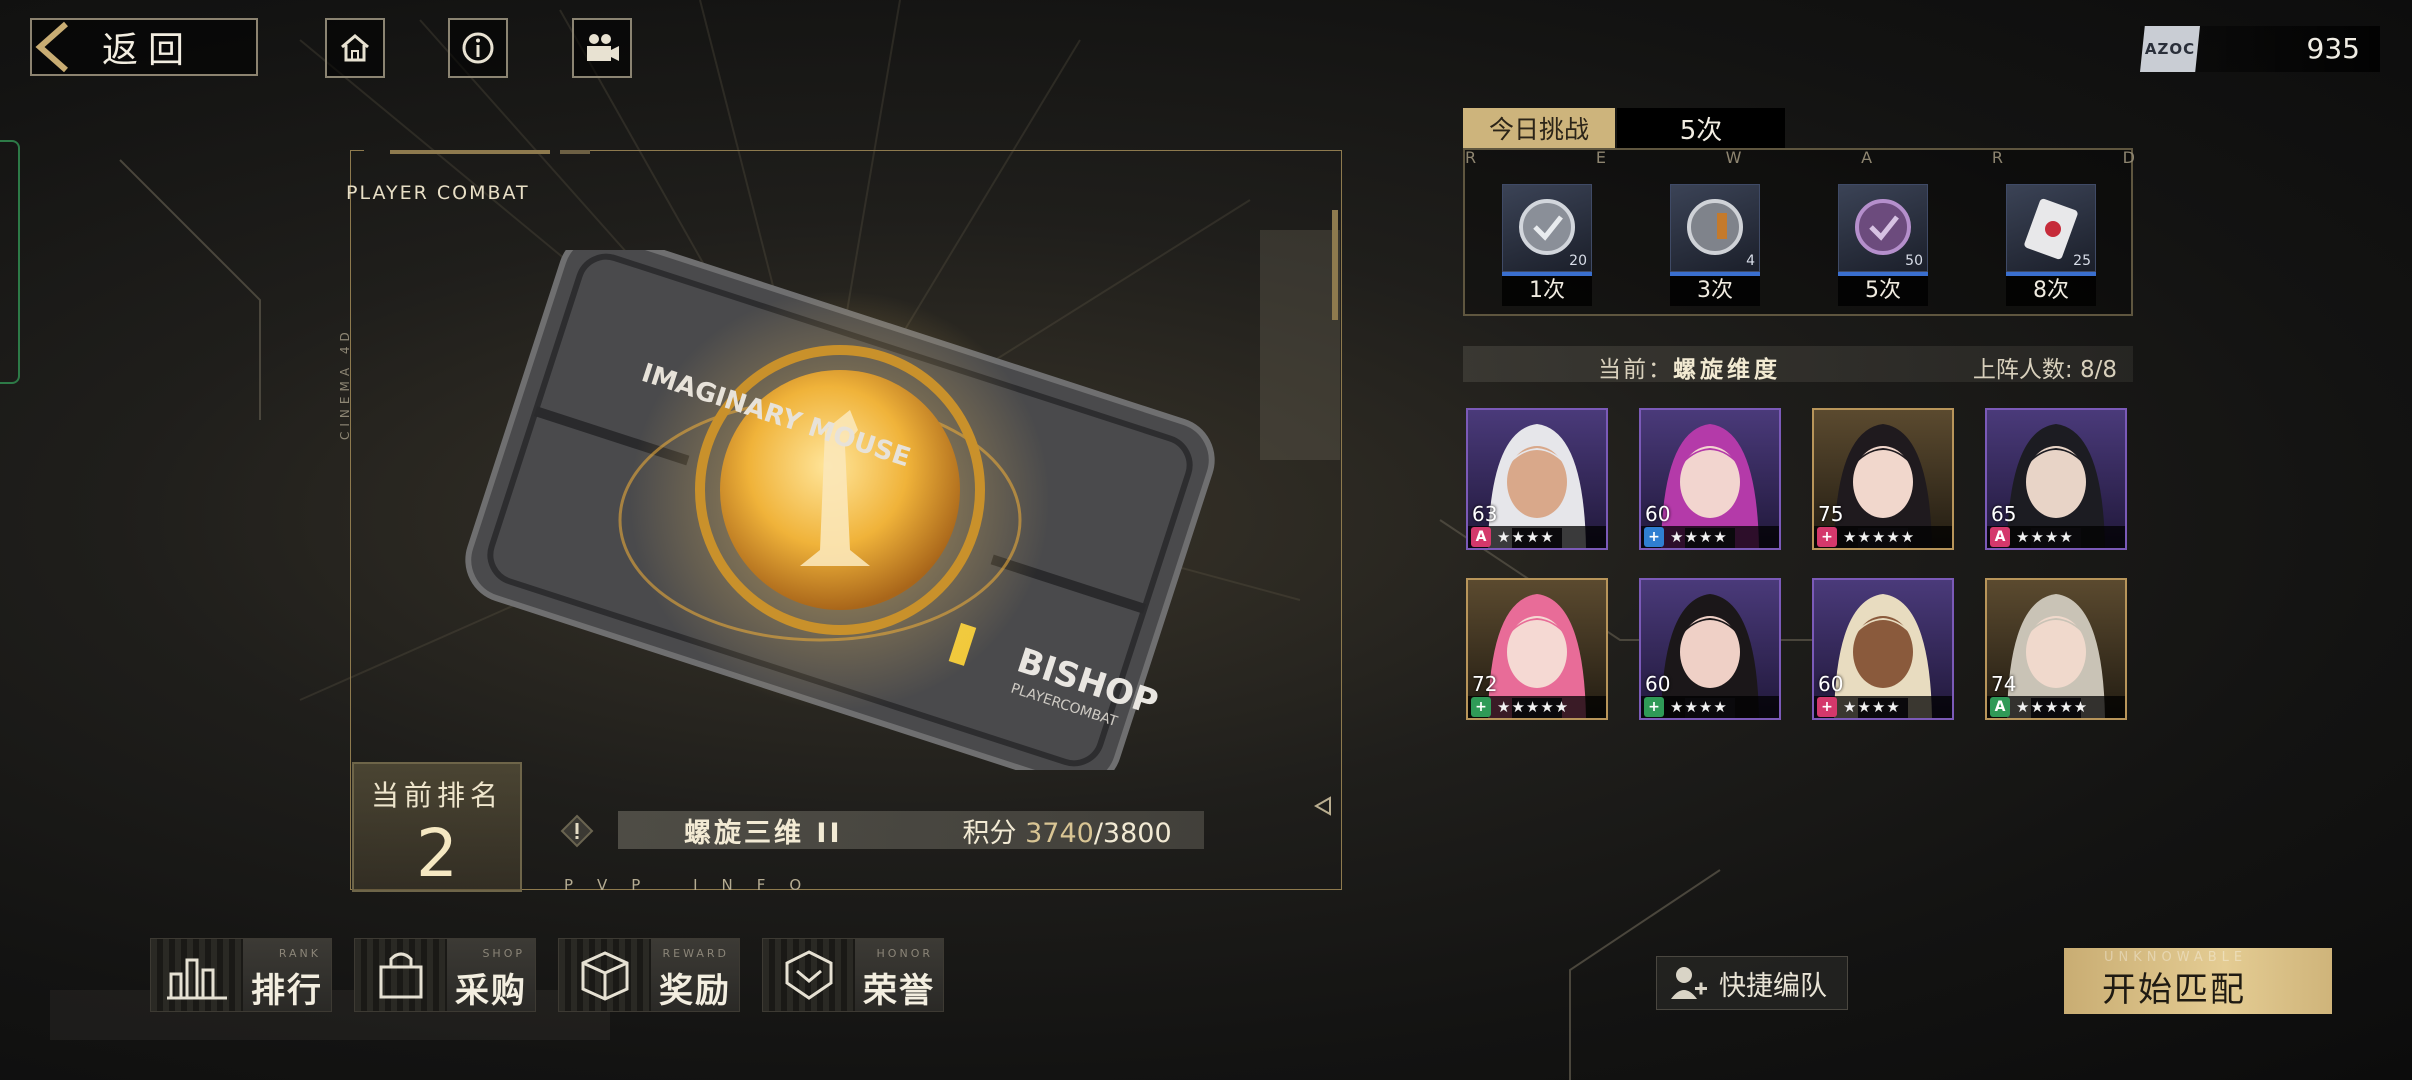 The width and height of the screenshot is (2412, 1080). What do you see at coordinates (299, 953) in the screenshot?
I see `rank-en: RANK` at bounding box center [299, 953].